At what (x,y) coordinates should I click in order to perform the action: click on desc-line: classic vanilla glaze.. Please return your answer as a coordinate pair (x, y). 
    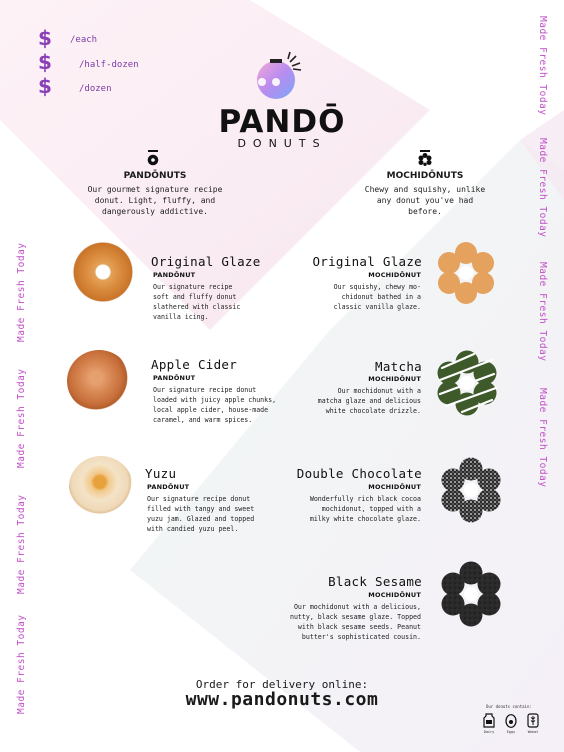
    Looking at the image, I should click on (377, 307).